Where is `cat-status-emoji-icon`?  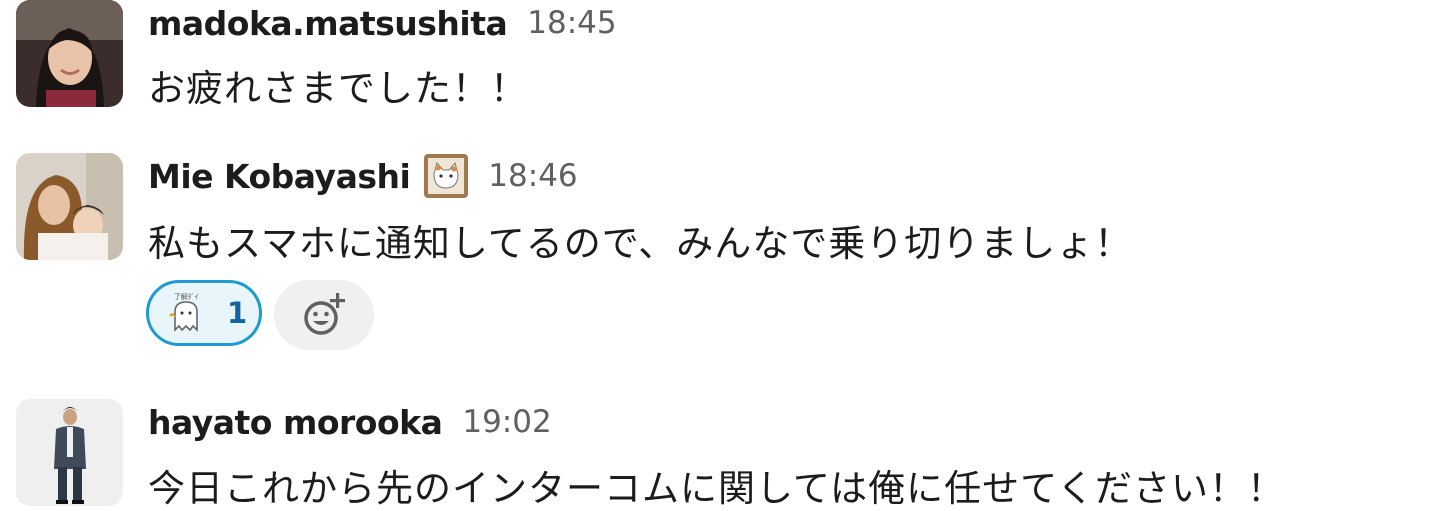
cat-status-emoji-icon is located at coordinates (446, 176).